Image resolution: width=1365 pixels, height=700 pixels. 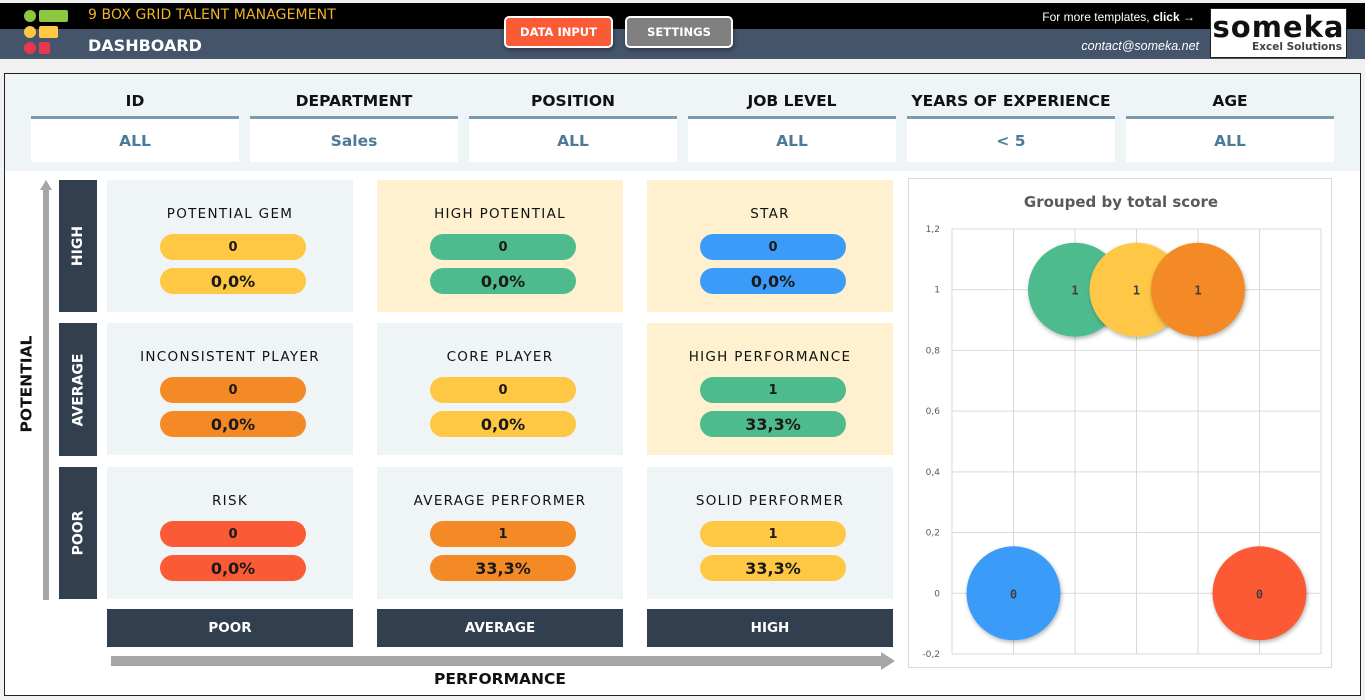 What do you see at coordinates (230, 214) in the screenshot?
I see `cell-title: POTENTIAL GEM` at bounding box center [230, 214].